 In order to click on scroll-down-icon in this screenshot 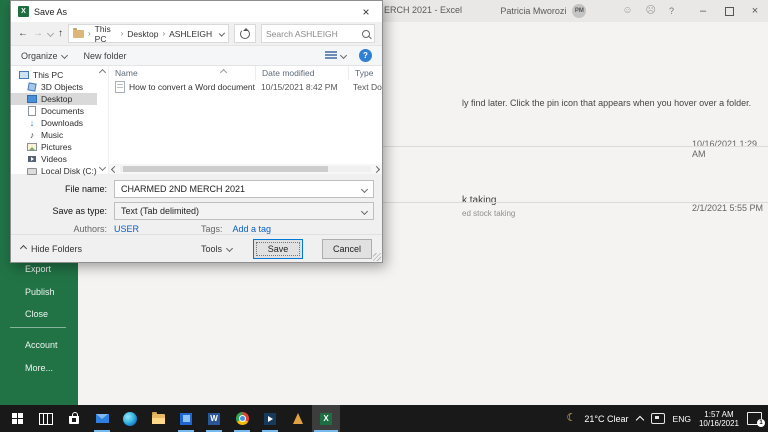, I will do `click(102, 167)`.